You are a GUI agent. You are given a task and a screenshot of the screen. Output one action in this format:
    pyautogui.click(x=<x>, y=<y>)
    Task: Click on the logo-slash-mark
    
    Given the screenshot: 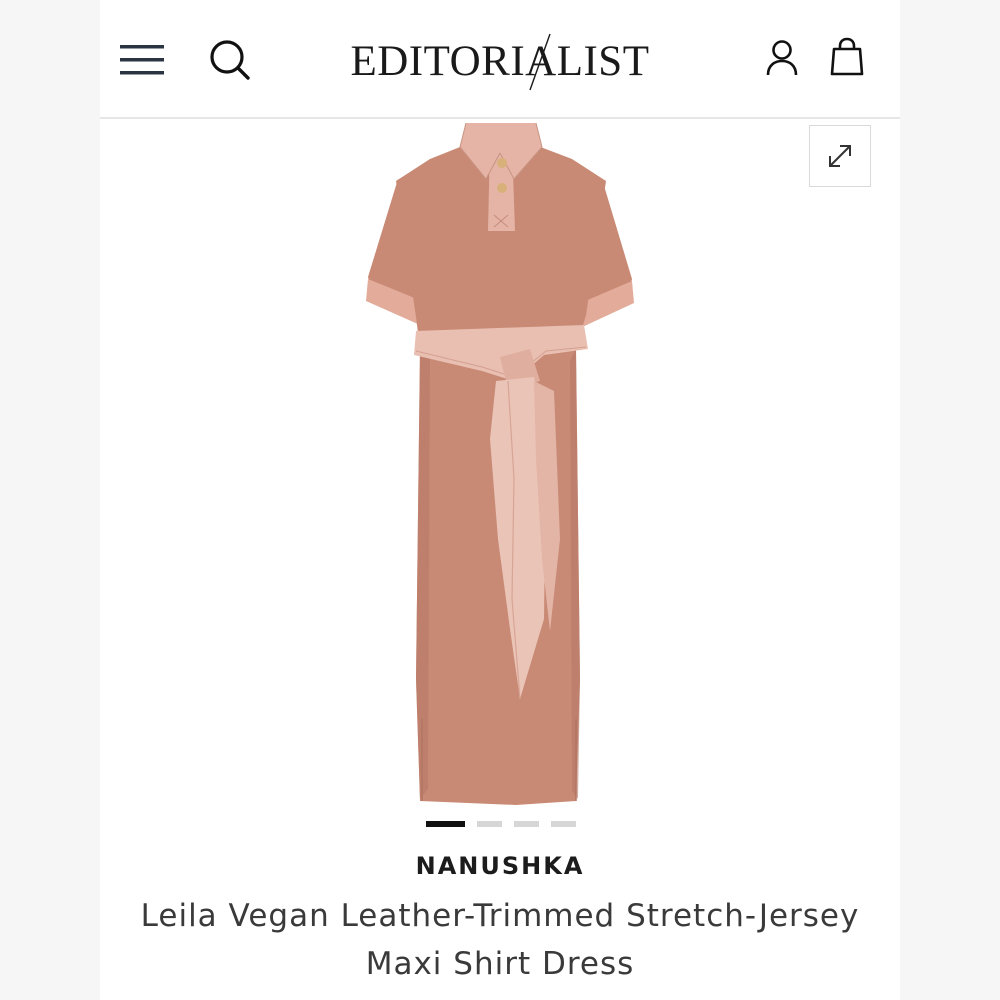 What is the action you would take?
    pyautogui.click(x=540, y=62)
    